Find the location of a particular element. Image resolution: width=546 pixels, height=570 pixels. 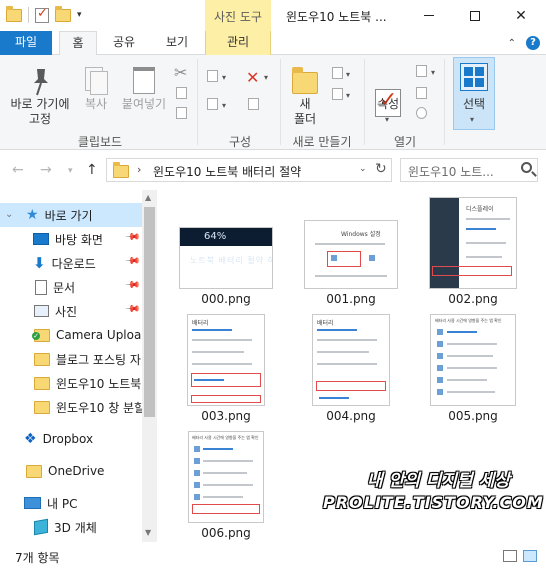

move-to-icon is located at coordinates (212, 76).